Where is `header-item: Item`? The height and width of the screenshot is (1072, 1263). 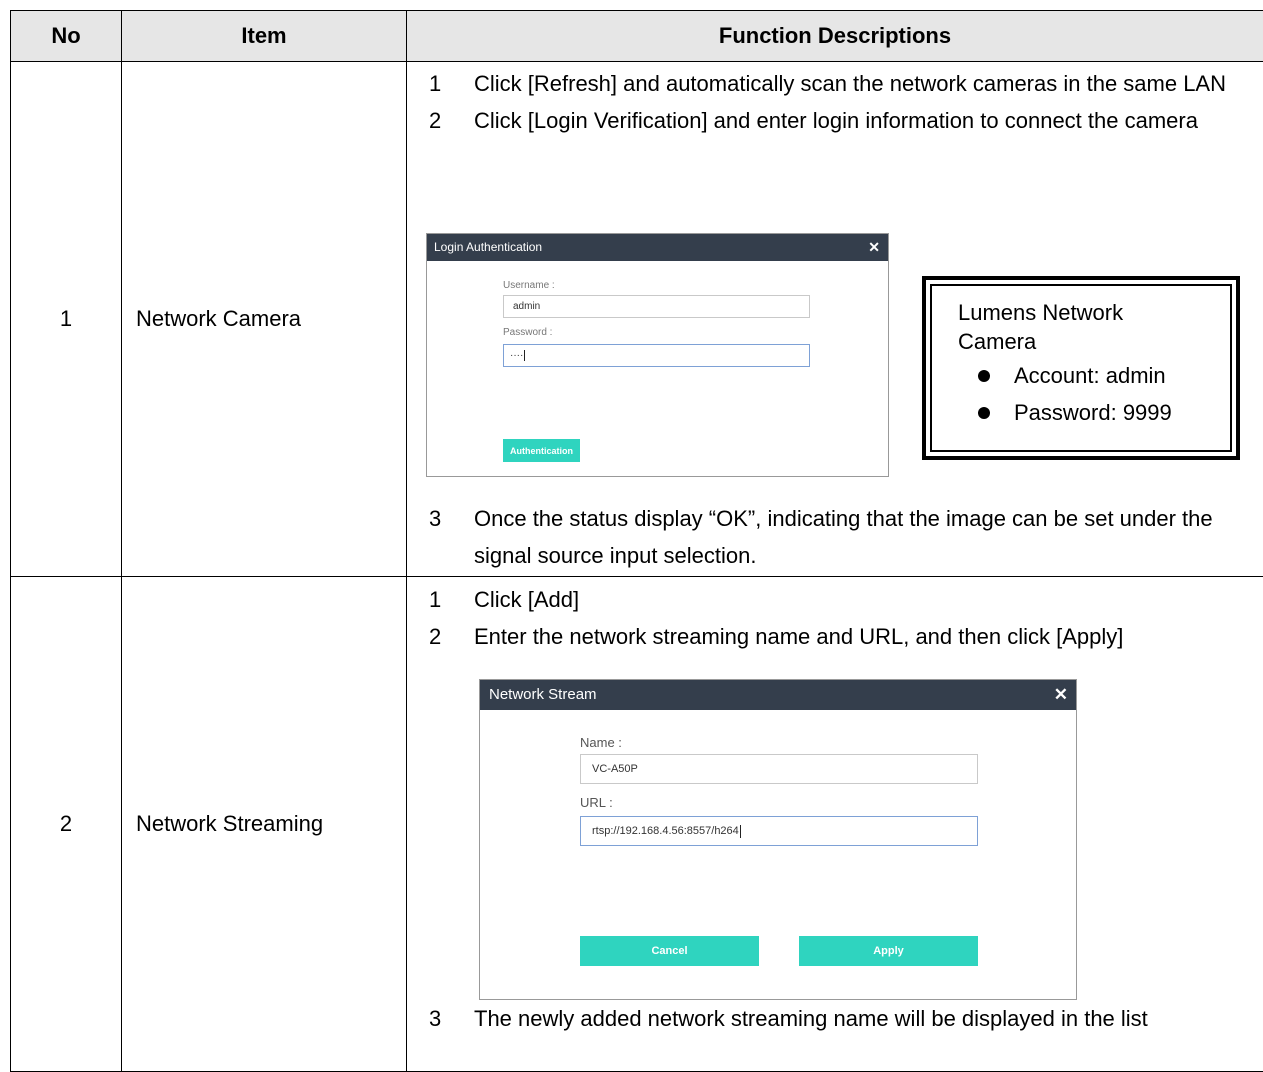
header-item: Item is located at coordinates (264, 36).